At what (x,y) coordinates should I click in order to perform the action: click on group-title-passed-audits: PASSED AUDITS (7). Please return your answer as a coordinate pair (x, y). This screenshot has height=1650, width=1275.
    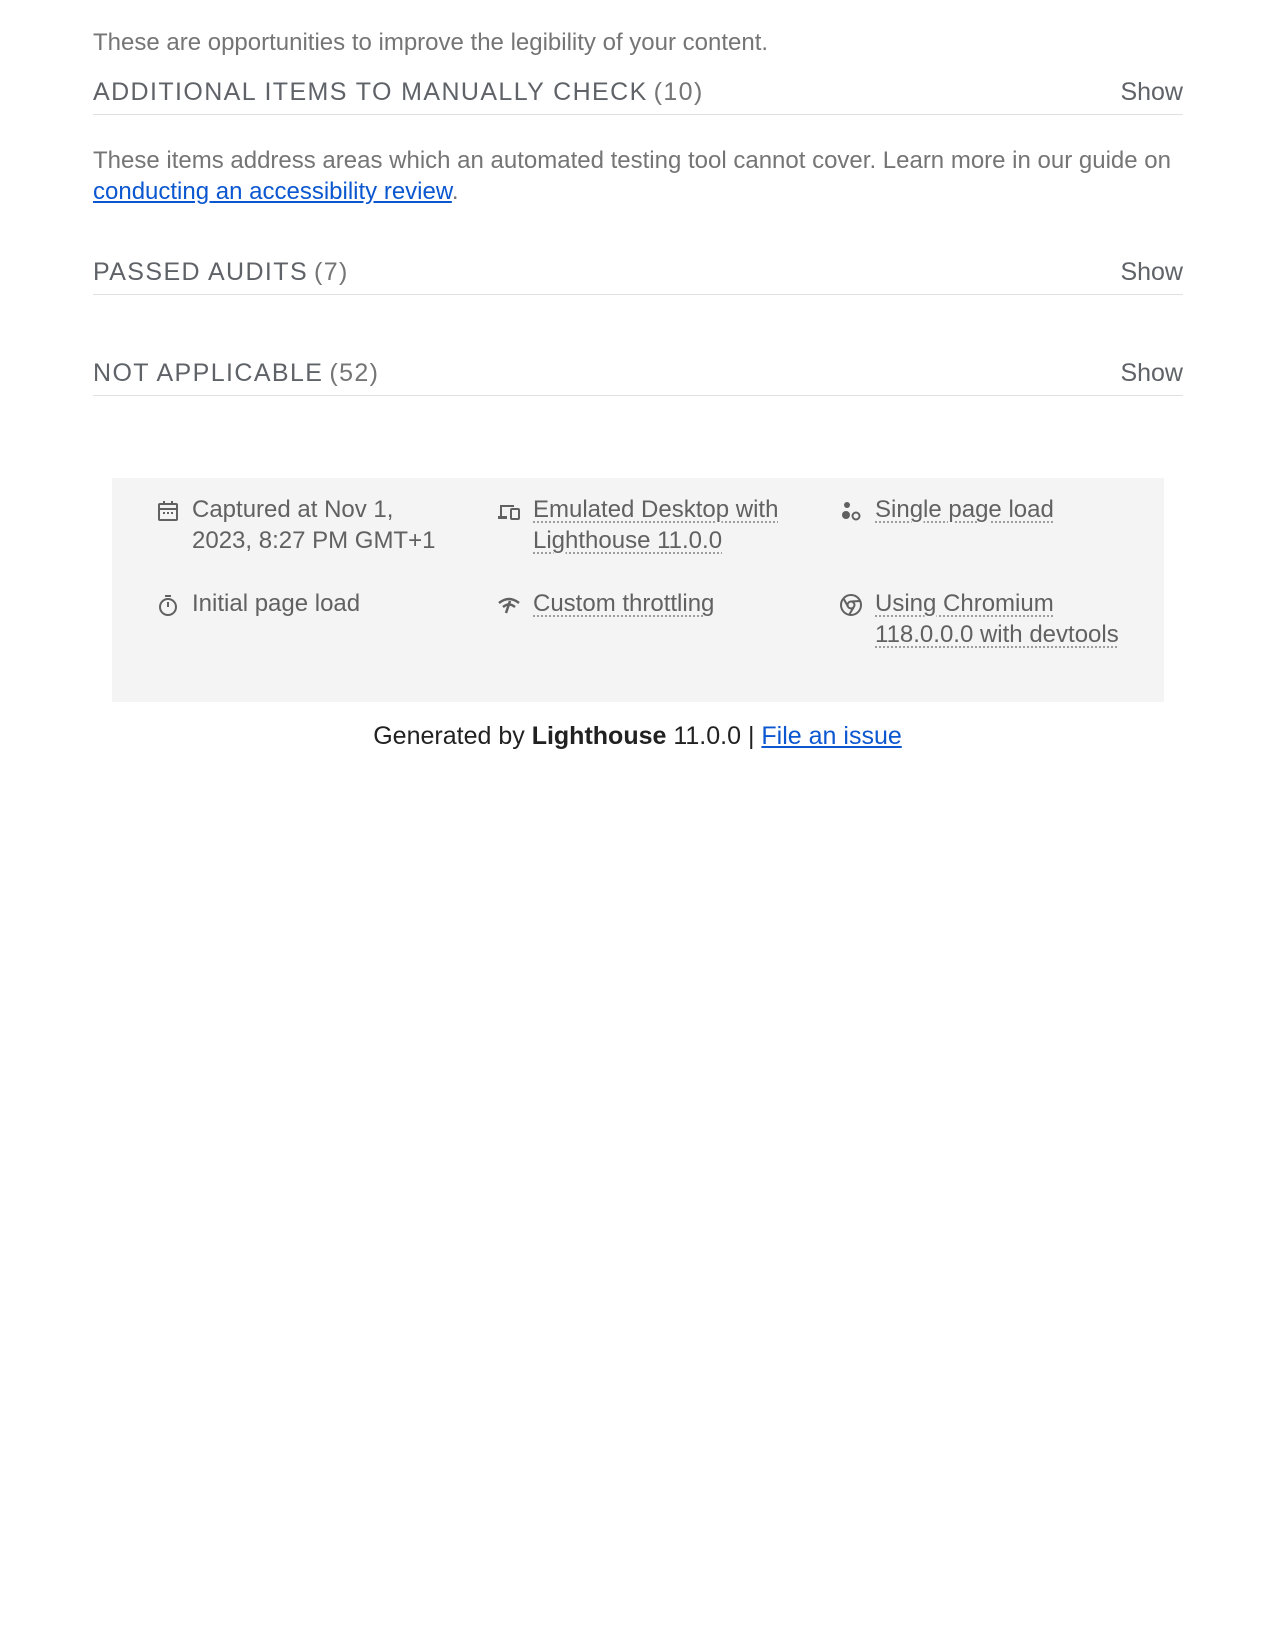
    Looking at the image, I should click on (221, 272).